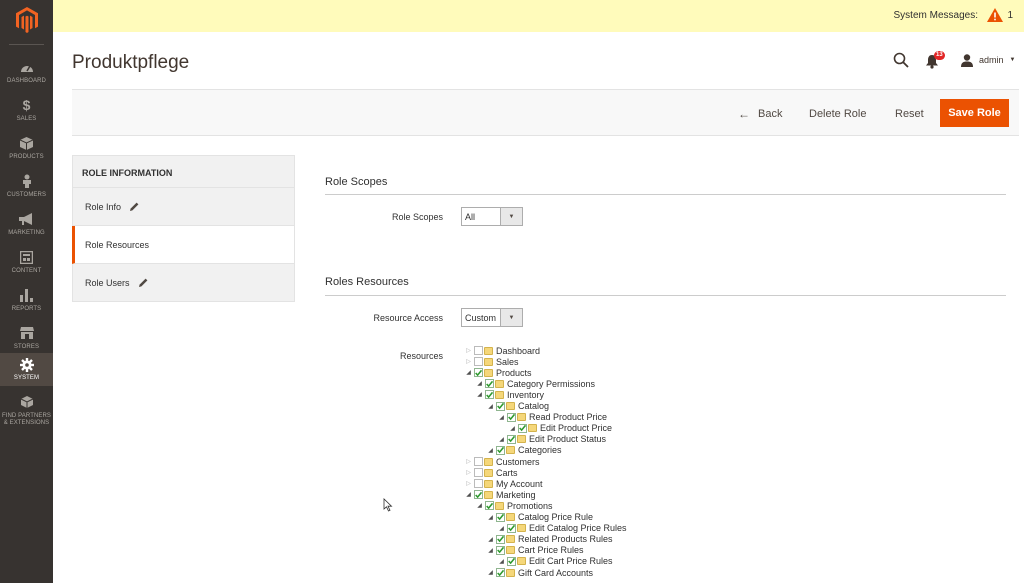 The image size is (1024, 583). What do you see at coordinates (909, 113) in the screenshot?
I see `reset-button: Reset` at bounding box center [909, 113].